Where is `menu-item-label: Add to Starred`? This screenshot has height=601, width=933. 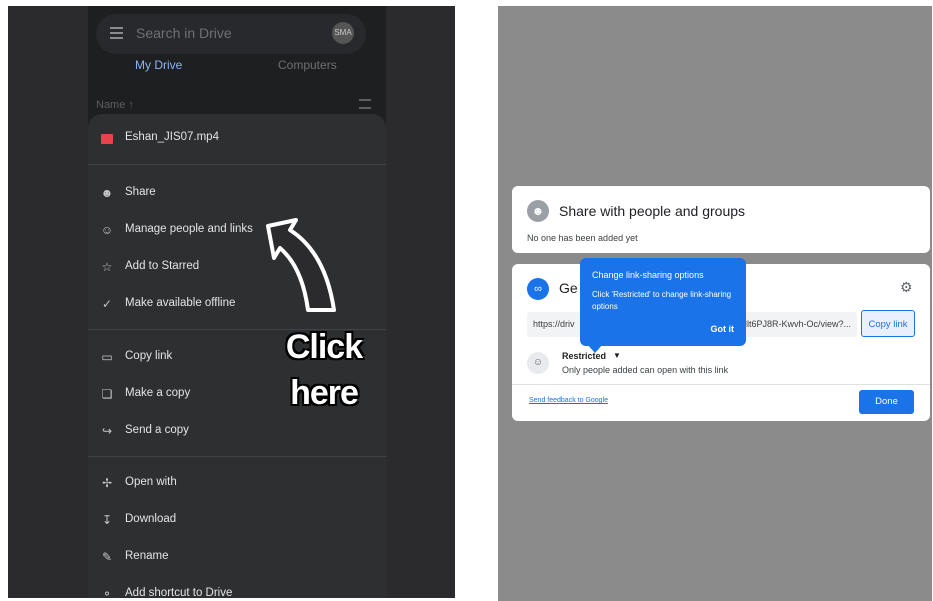 menu-item-label: Add to Starred is located at coordinates (162, 266).